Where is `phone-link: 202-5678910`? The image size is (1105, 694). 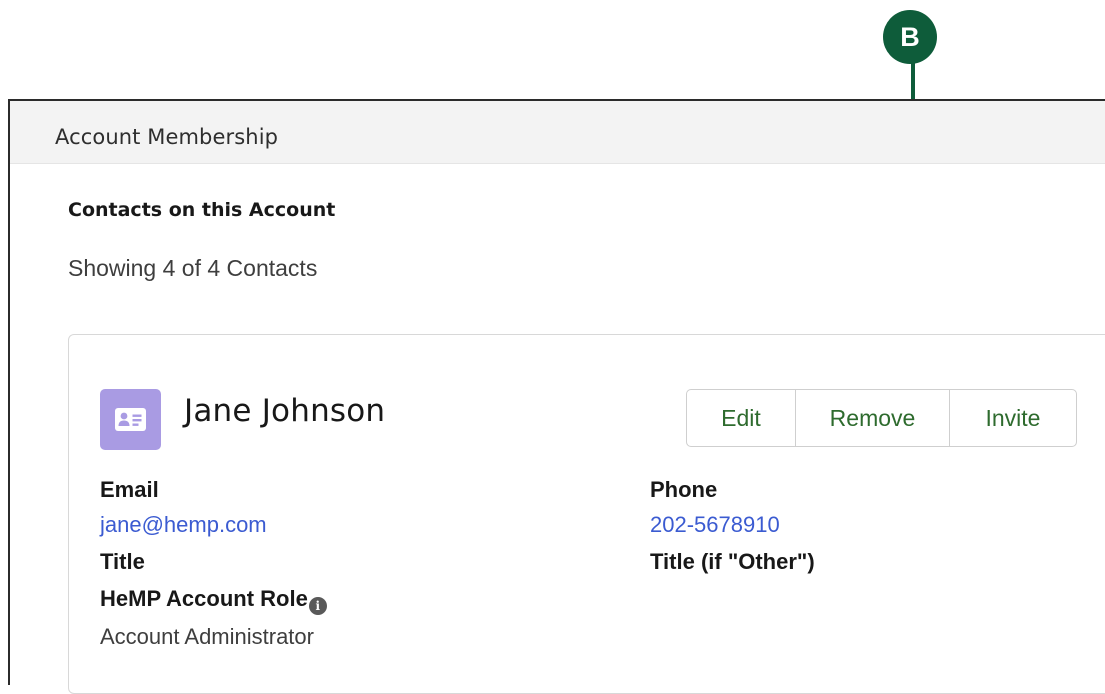 phone-link: 202-5678910 is located at coordinates (715, 525).